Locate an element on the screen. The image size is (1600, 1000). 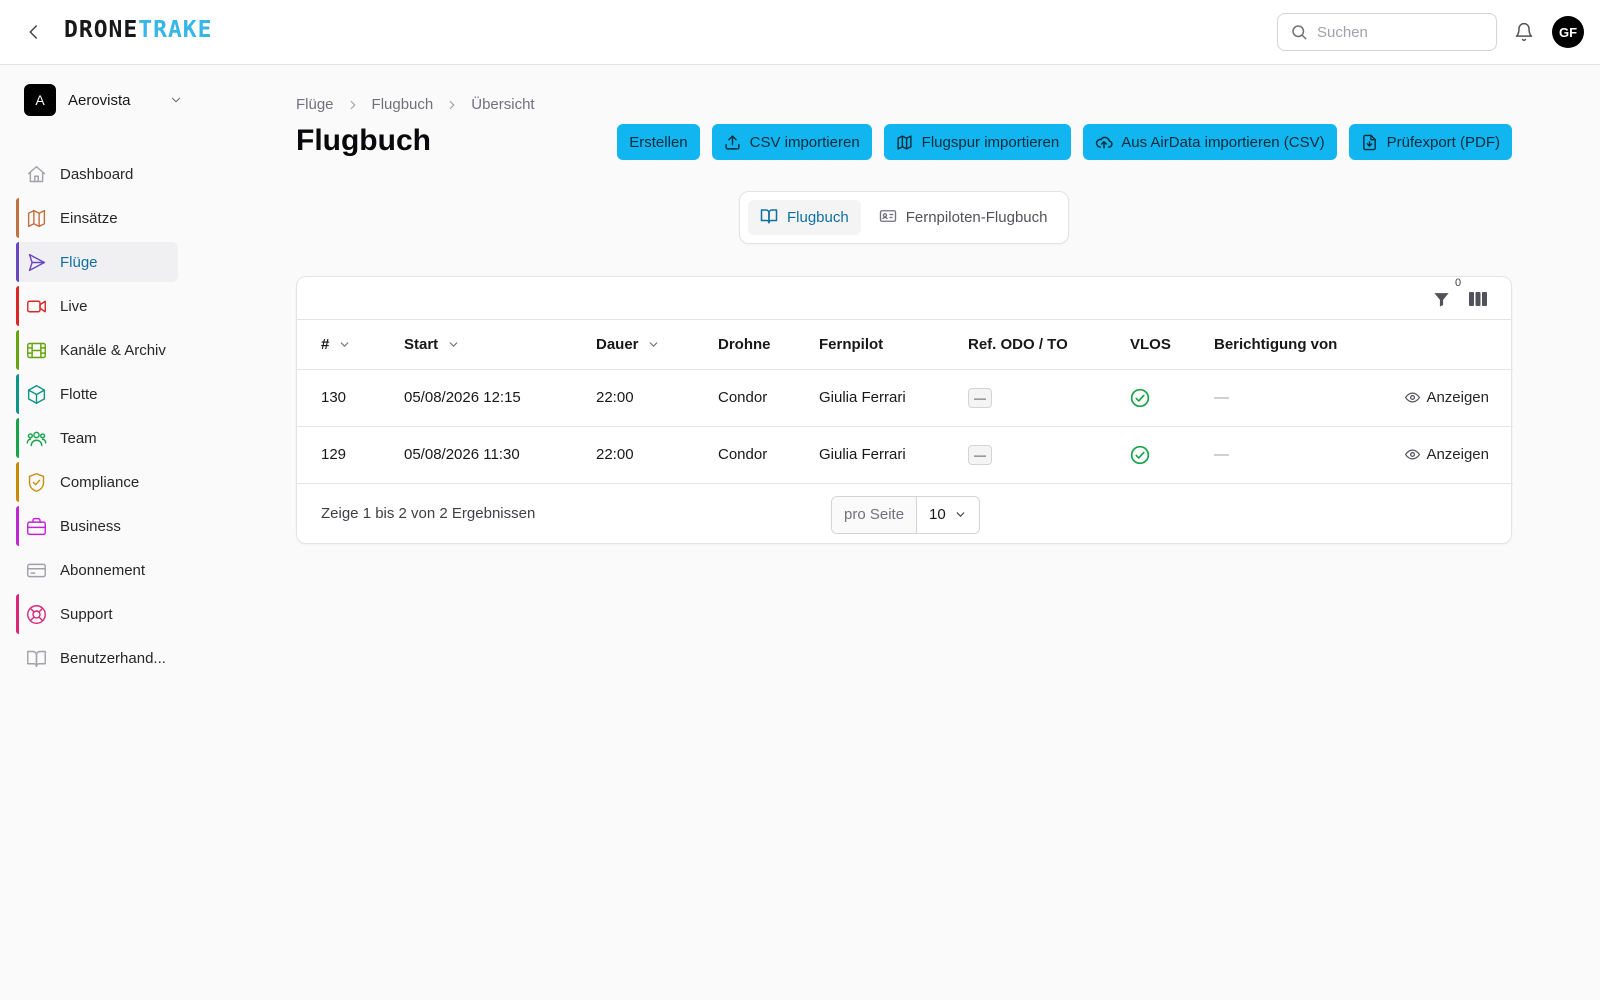
film-icon is located at coordinates (36, 350).